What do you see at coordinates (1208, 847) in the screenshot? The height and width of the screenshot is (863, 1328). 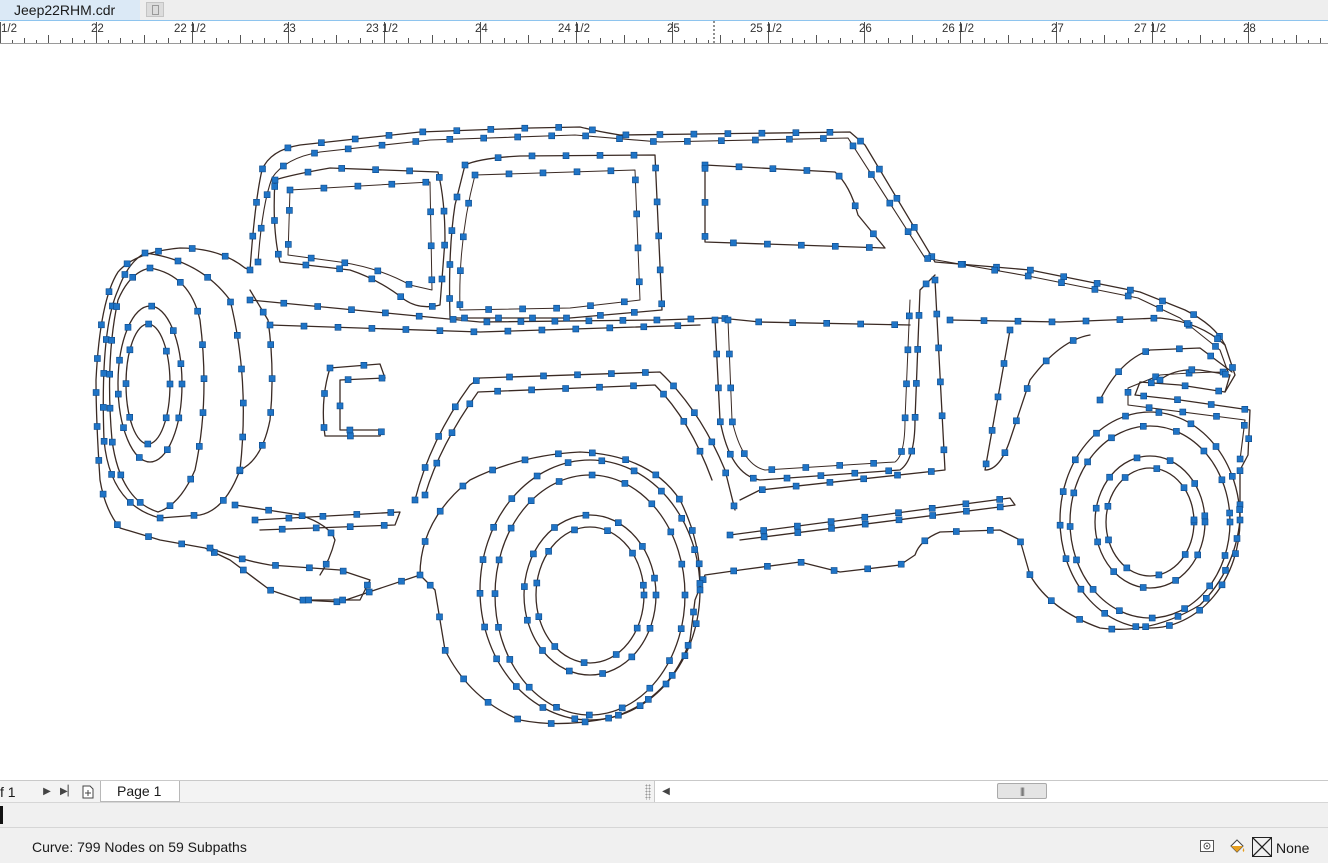 I see `camera-icon` at bounding box center [1208, 847].